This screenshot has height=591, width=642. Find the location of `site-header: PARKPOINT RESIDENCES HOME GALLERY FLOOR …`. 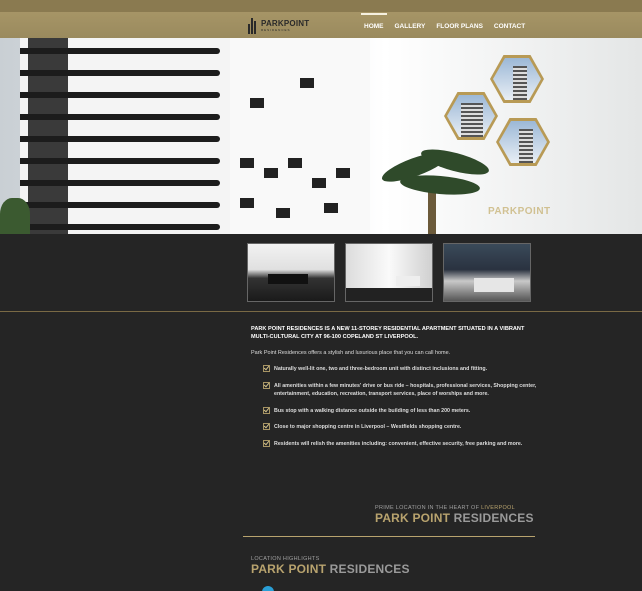

site-header: PARKPOINT RESIDENCES HOME GALLERY FLOOR … is located at coordinates (321, 25).